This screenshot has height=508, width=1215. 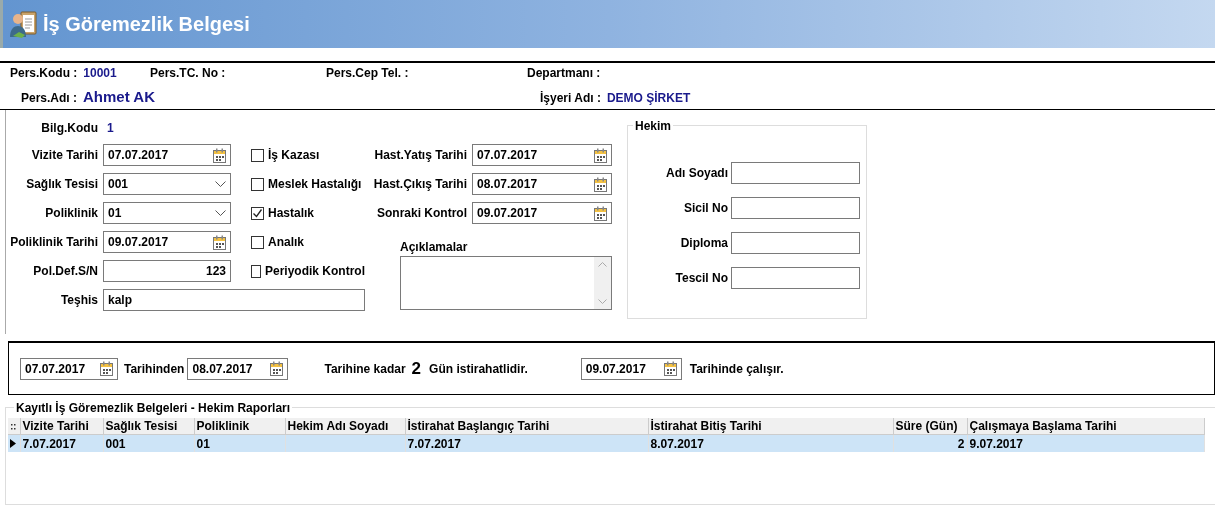 What do you see at coordinates (564, 73) in the screenshot?
I see `field-label: Departmanı :` at bounding box center [564, 73].